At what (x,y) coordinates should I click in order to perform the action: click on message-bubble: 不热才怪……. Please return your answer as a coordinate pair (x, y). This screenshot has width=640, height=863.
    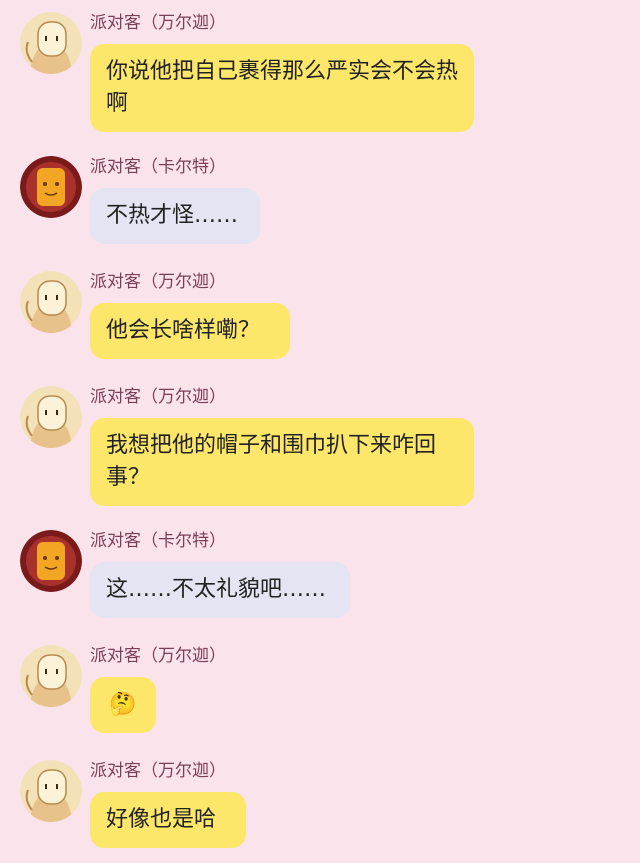
    Looking at the image, I should click on (175, 216).